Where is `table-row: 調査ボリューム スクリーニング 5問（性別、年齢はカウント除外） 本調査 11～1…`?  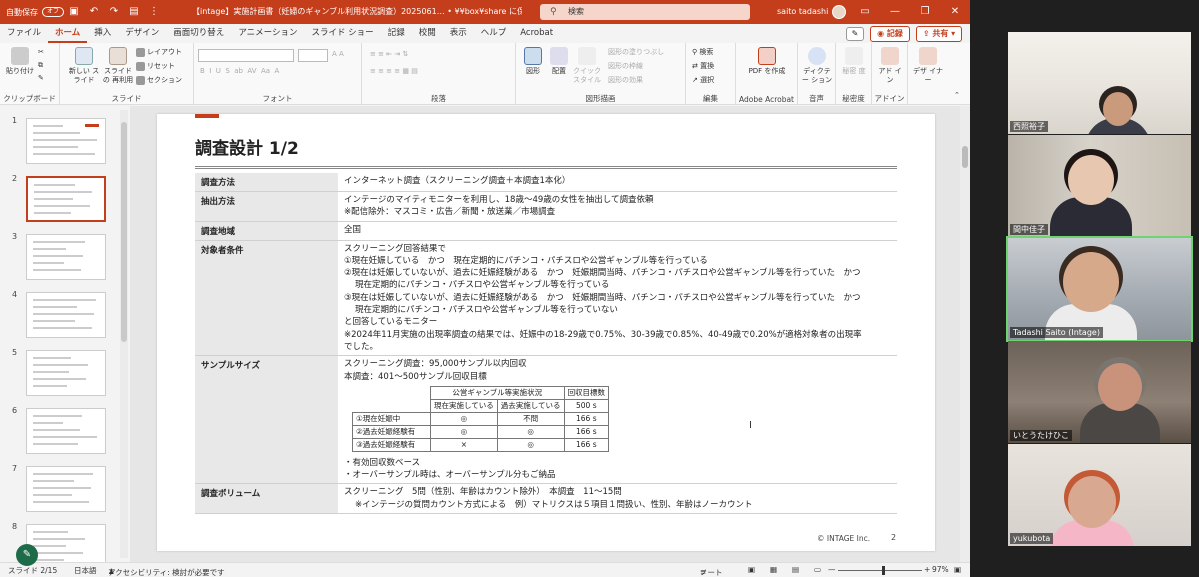 table-row: 調査ボリューム スクリーニング 5問（性別、年齢はカウント除外） 本調査 11～1… is located at coordinates (546, 499).